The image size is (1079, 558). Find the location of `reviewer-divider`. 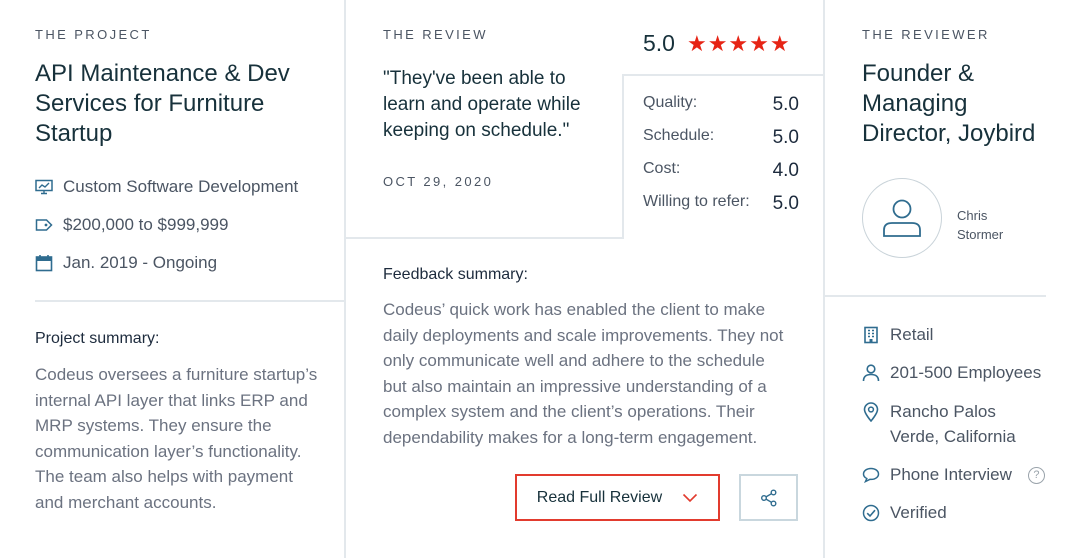

reviewer-divider is located at coordinates (935, 296).